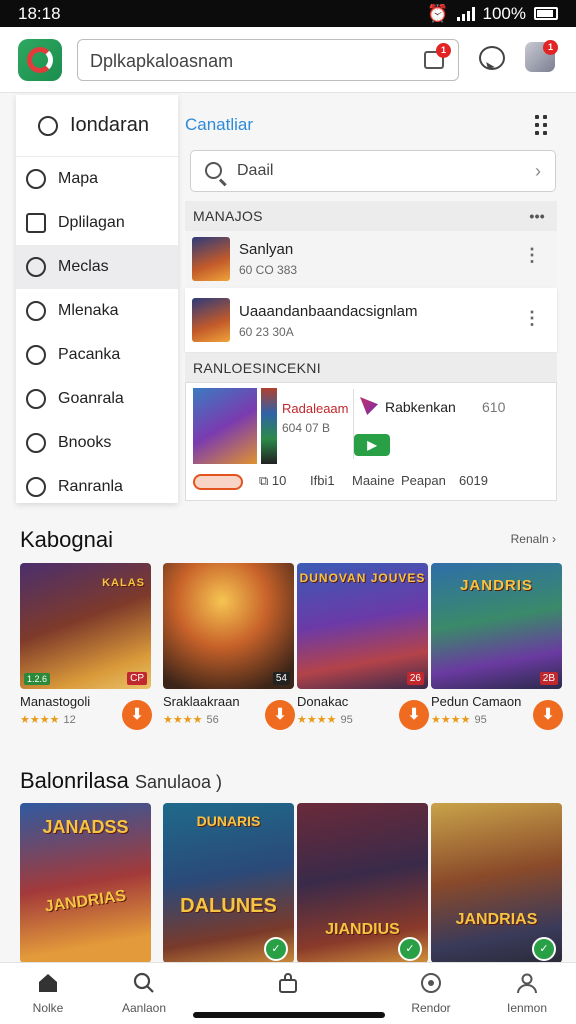 This screenshot has height=1024, width=576. Describe the element at coordinates (288, 13) in the screenshot. I see `status-bar: 18:18 ⏰ 100%` at that location.